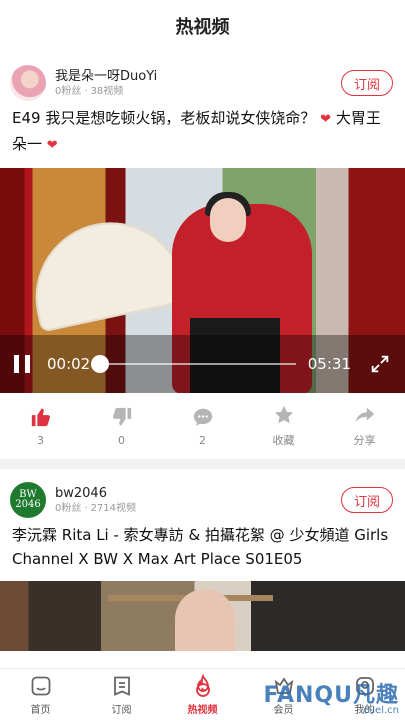 The width and height of the screenshot is (405, 720). I want to click on author-name: 我是朵一呀DuoYi, so click(106, 76).